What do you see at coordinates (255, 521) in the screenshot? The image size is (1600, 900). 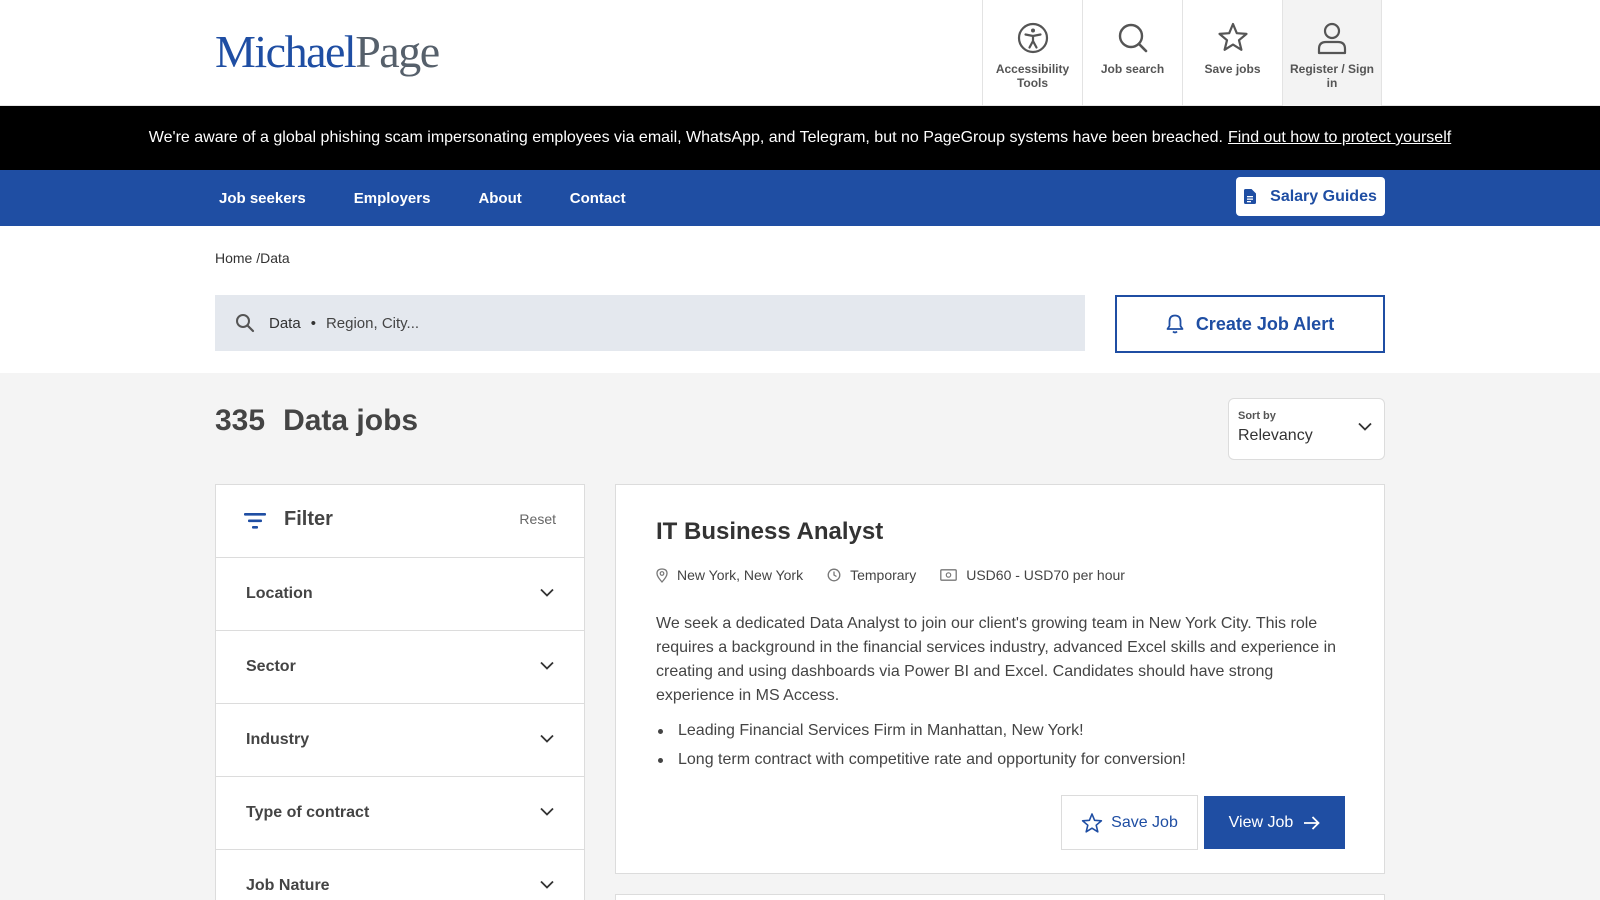 I see `filter-icon` at bounding box center [255, 521].